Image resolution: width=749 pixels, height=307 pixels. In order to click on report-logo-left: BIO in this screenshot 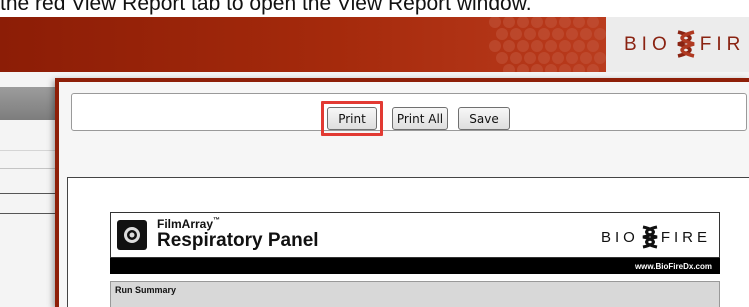, I will do `click(619, 237)`.